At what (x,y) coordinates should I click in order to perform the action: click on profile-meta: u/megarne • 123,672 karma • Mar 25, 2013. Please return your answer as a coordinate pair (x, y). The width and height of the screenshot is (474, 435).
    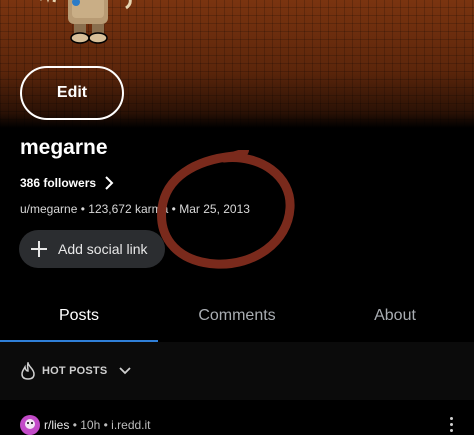
    Looking at the image, I should click on (135, 209).